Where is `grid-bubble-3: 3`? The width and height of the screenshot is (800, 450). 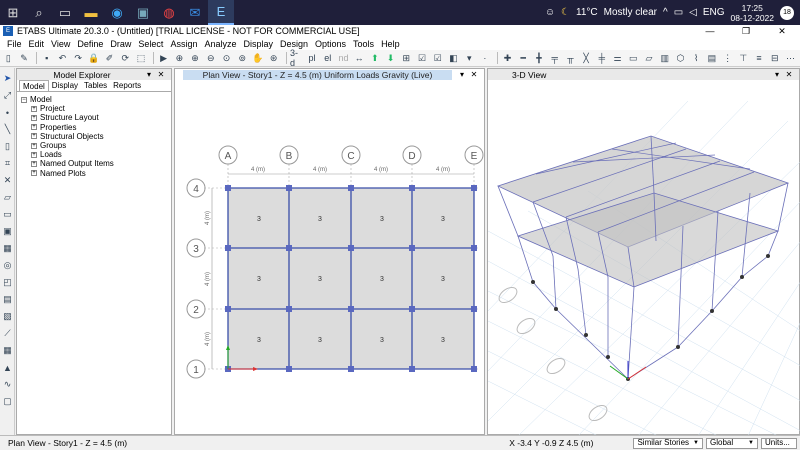 grid-bubble-3: 3 is located at coordinates (196, 248).